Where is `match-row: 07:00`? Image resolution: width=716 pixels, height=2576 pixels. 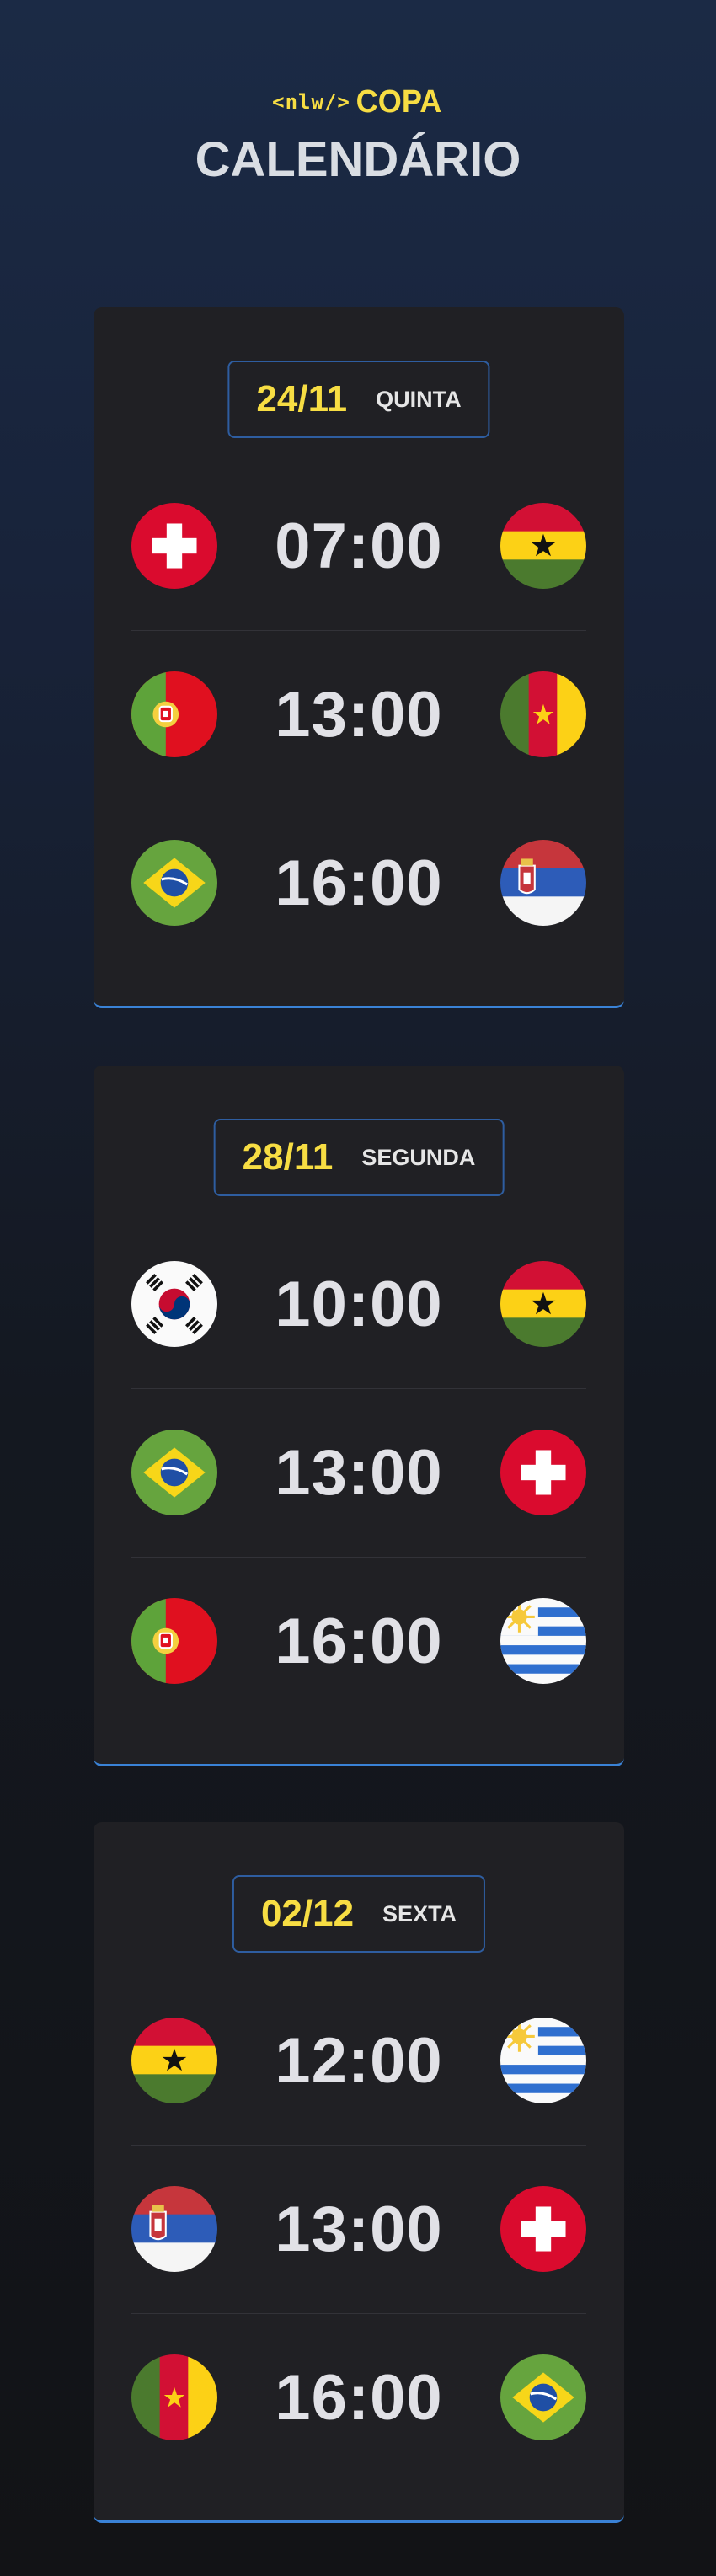 match-row: 07:00 is located at coordinates (359, 546).